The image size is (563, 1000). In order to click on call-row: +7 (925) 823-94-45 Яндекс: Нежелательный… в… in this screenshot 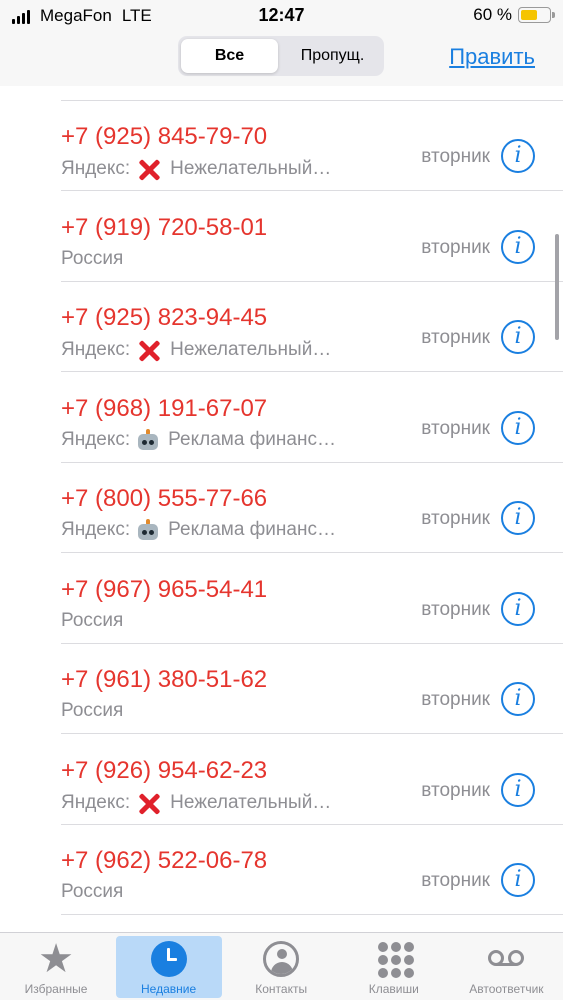, I will do `click(281, 327)`.